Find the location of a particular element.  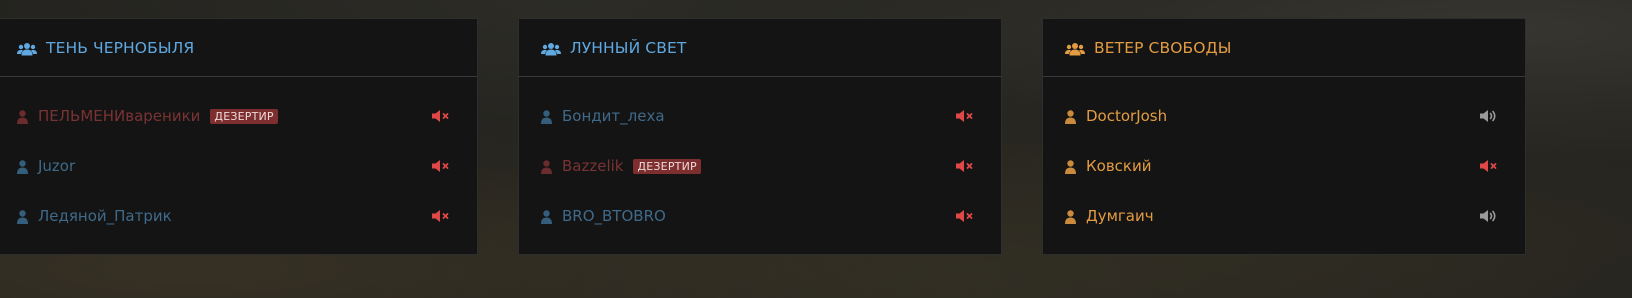

player-name: ПЕЛЬМЕНИвареники is located at coordinates (119, 116).